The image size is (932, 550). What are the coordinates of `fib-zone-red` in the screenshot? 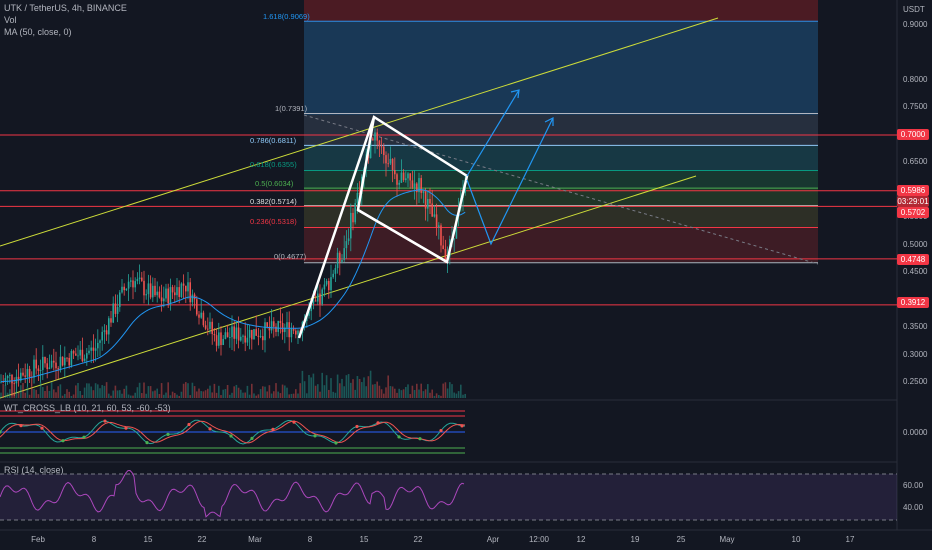 It's located at (561, 244).